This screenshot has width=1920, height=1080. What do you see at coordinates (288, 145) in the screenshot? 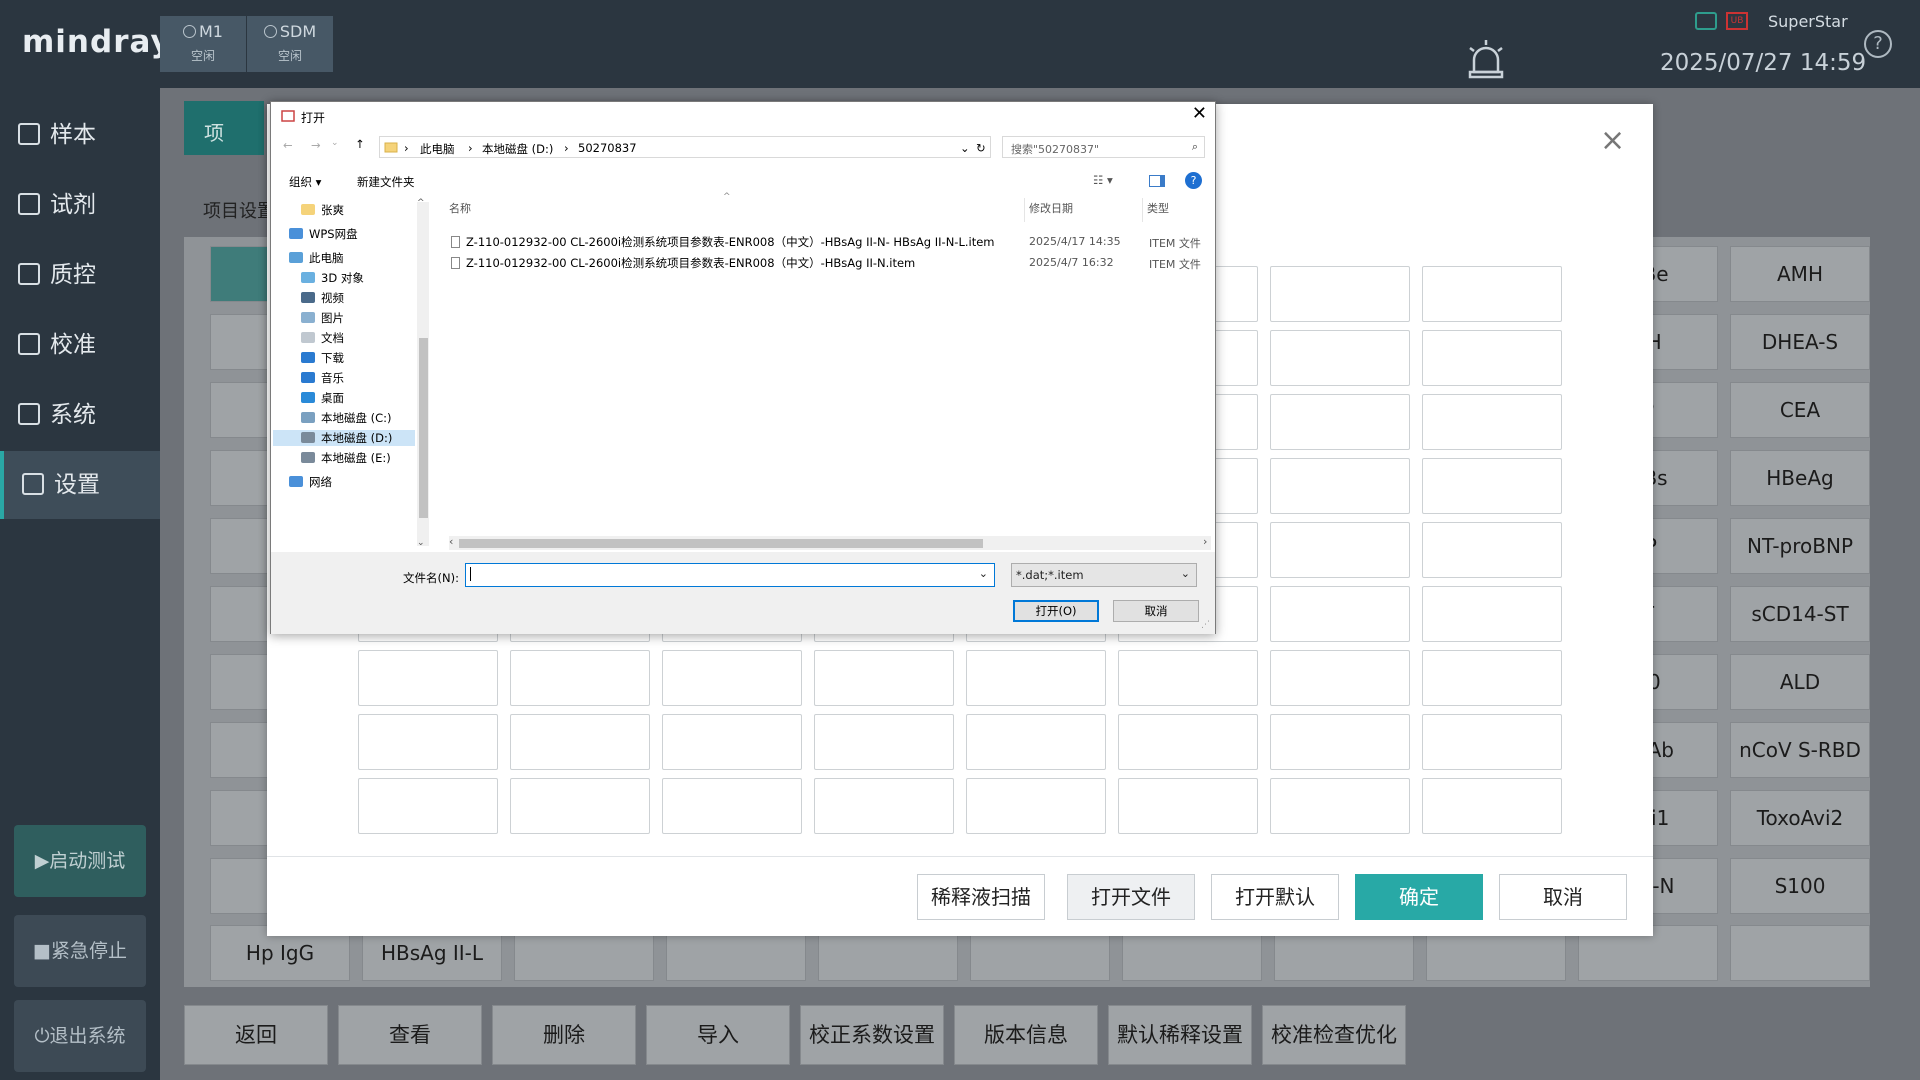
I see `back-icon: ←` at bounding box center [288, 145].